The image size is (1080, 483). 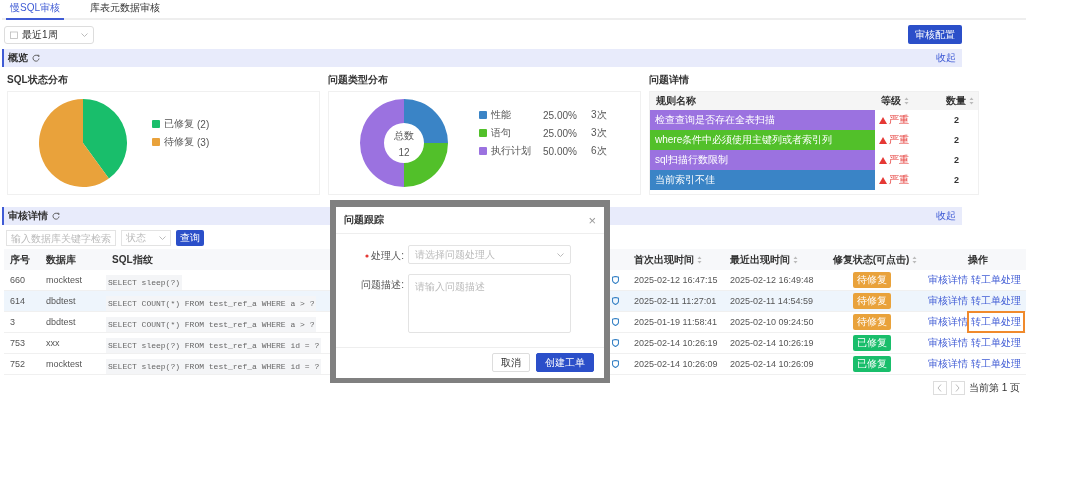 What do you see at coordinates (35, 10) in the screenshot?
I see `tab: 慢SQL审核` at bounding box center [35, 10].